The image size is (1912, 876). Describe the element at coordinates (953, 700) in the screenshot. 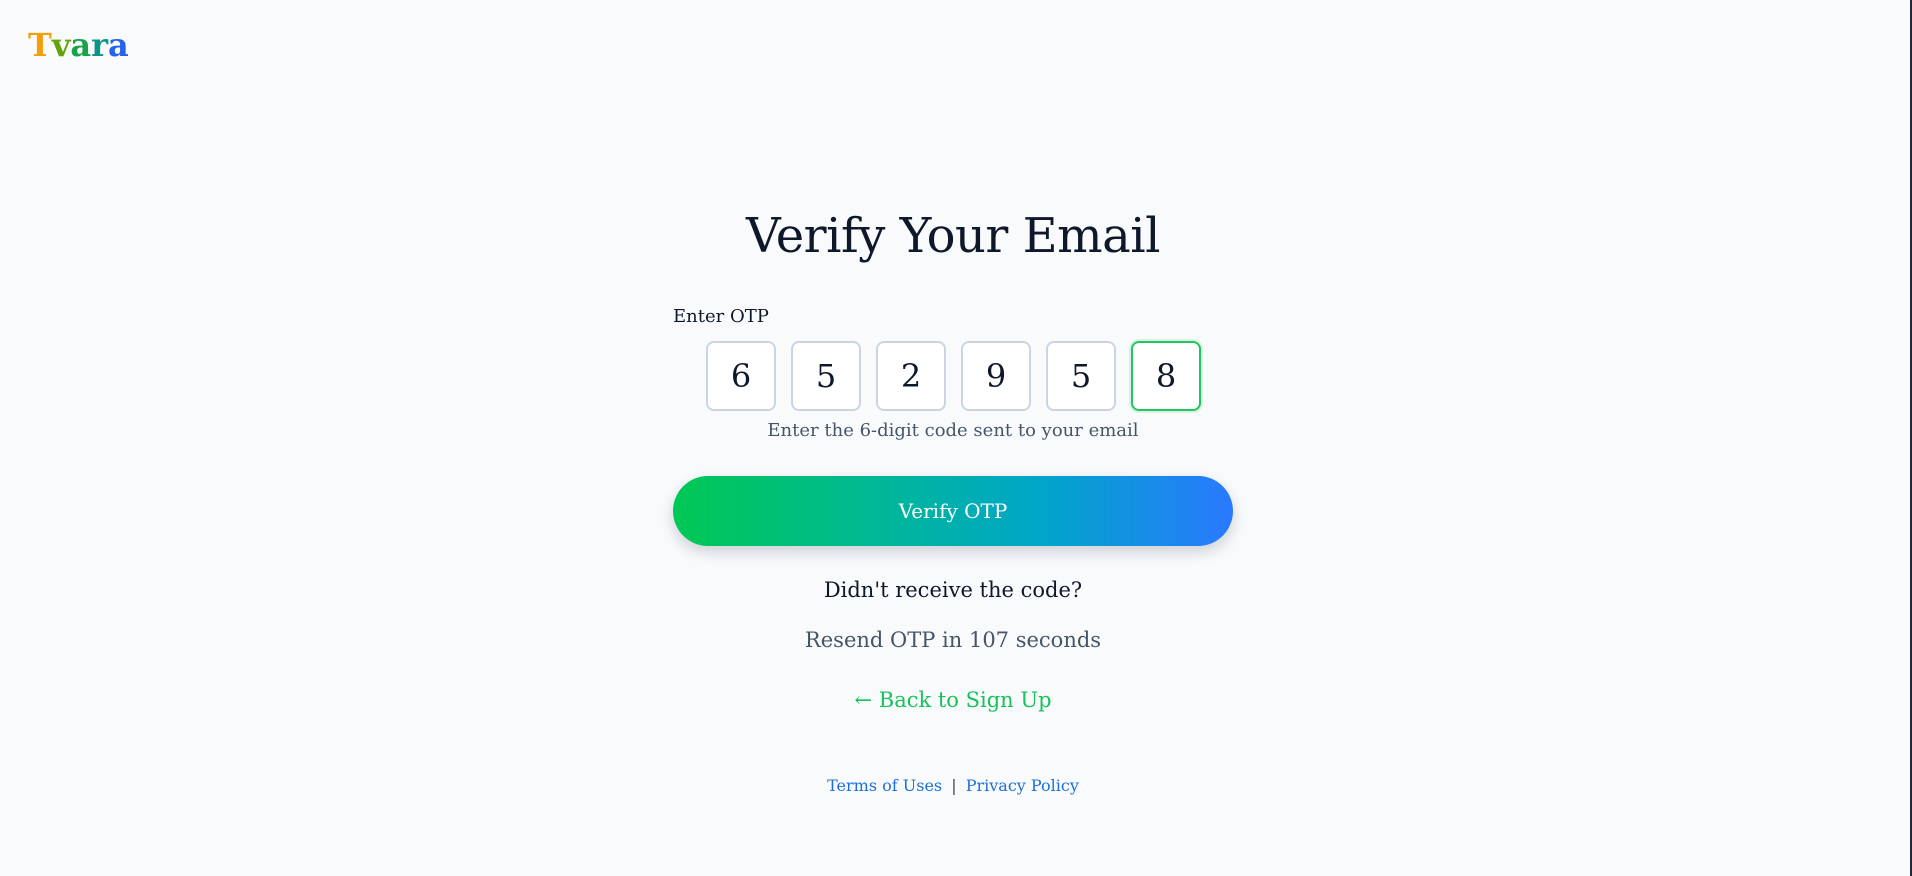

I see `back-to-signup-link: ← Back to Sign Up` at that location.